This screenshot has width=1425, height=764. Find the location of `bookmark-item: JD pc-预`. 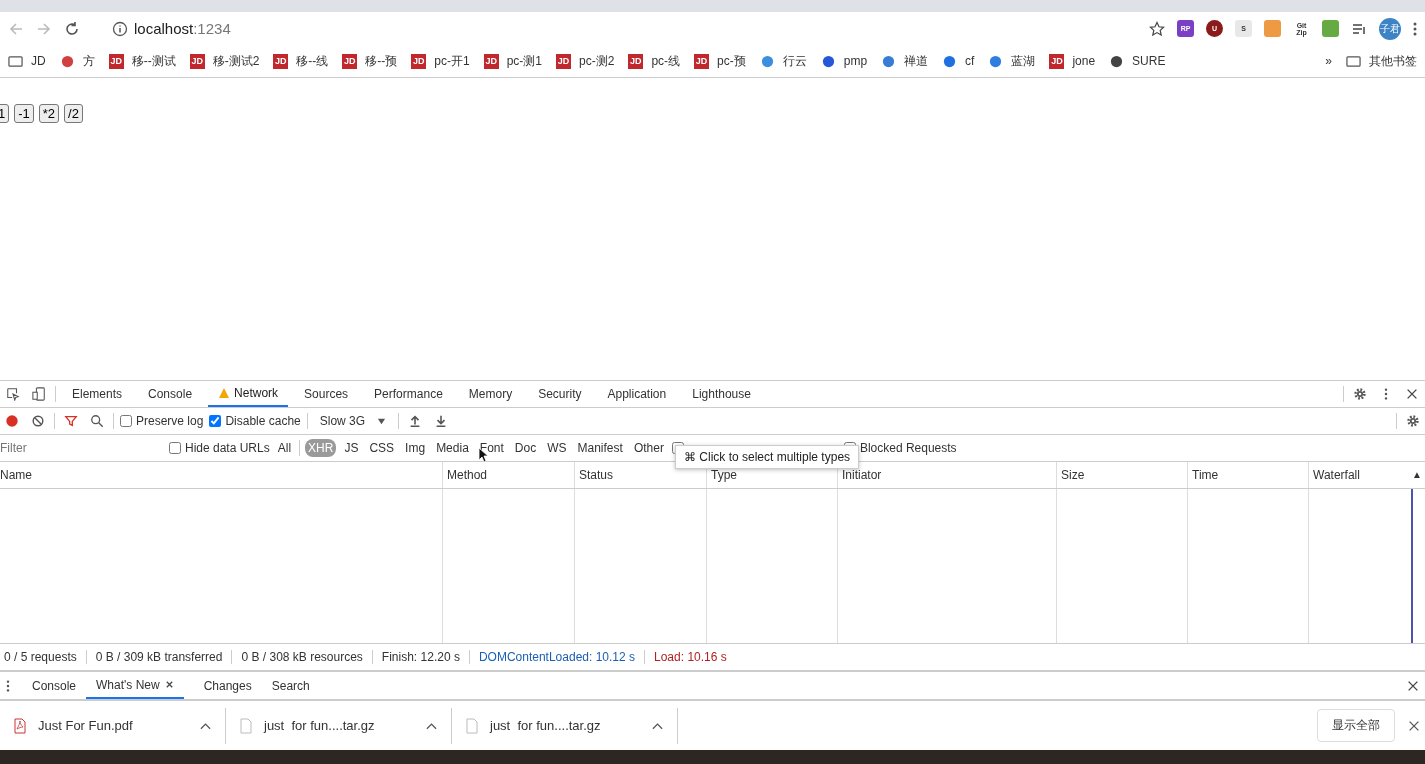

bookmark-item: JD pc-预 is located at coordinates (720, 61).